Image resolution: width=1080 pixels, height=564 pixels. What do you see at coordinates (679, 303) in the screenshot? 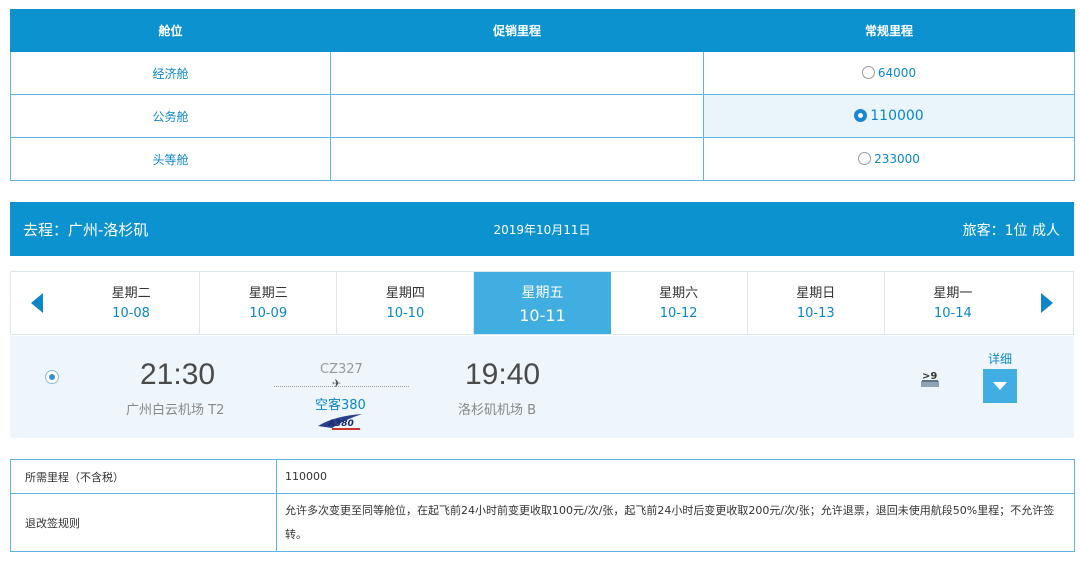
I see `date-tab: 星期六 10-12` at bounding box center [679, 303].